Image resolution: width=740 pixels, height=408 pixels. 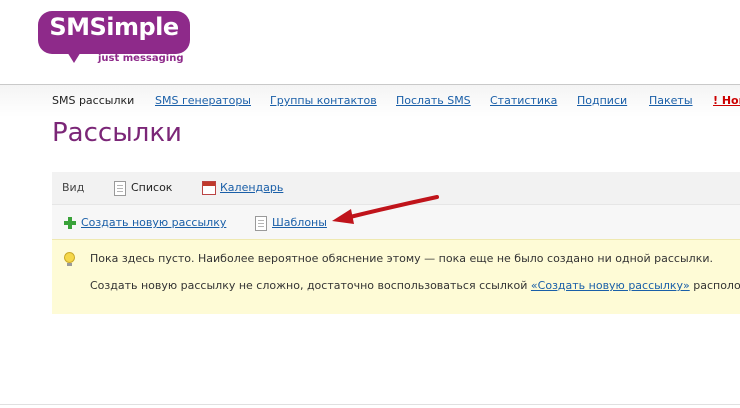 What do you see at coordinates (716, 285) in the screenshot?
I see `notice-line-2-tail: располож` at bounding box center [716, 285].